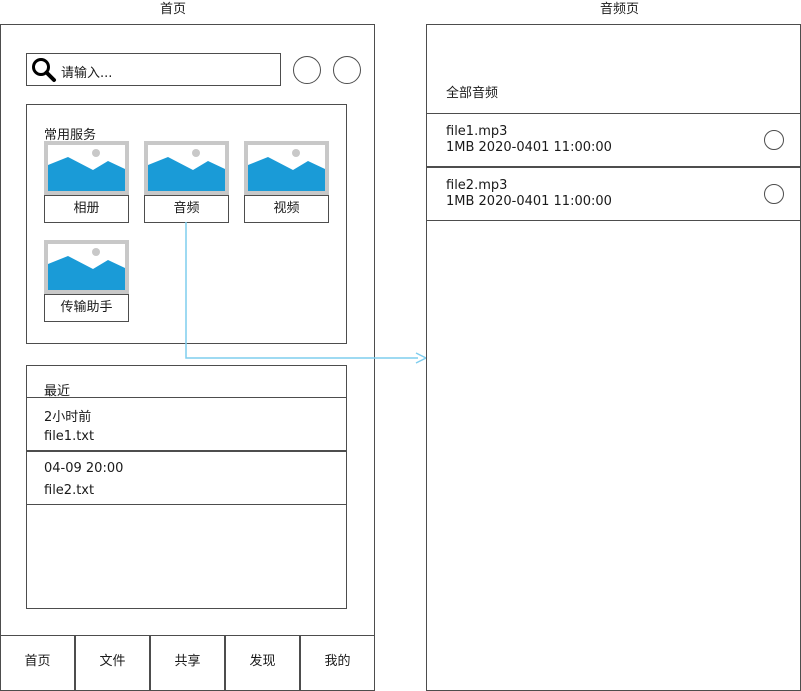 Image resolution: width=801 pixels, height=691 pixels. I want to click on service-album-button: 相册, so click(86, 209).